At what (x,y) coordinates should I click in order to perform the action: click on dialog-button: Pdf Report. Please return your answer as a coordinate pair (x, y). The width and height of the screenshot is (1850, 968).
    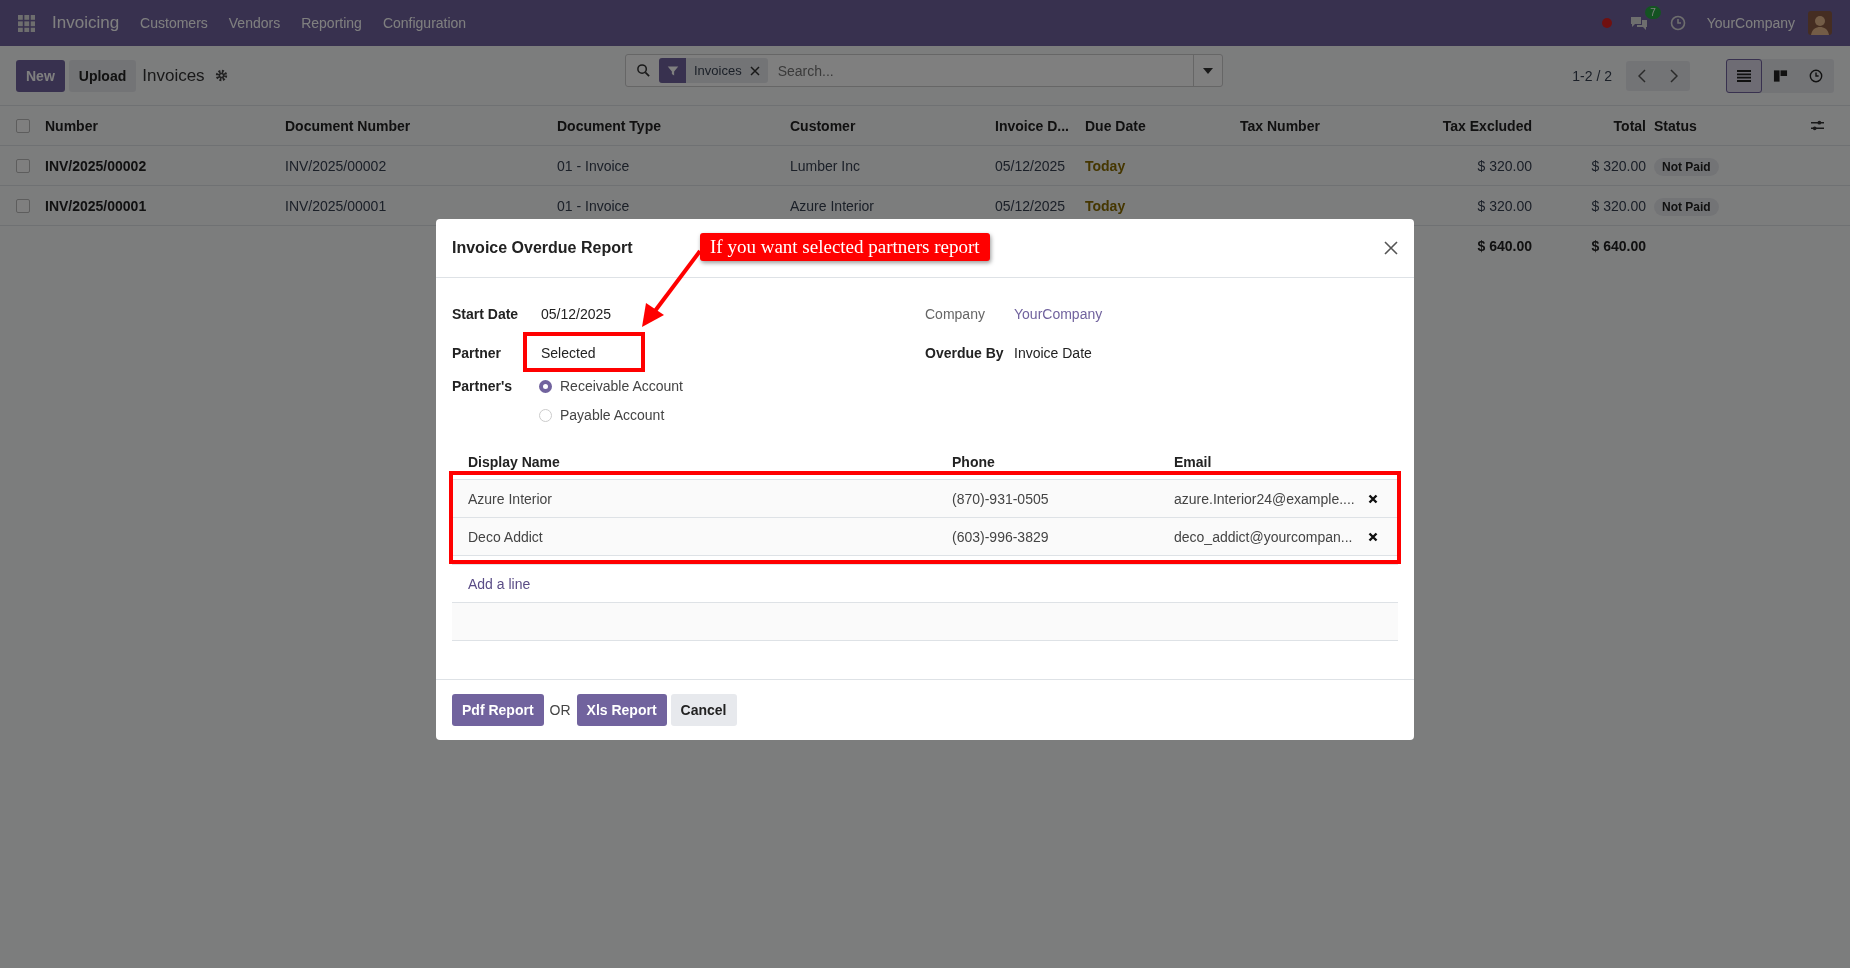
    Looking at the image, I should click on (498, 710).